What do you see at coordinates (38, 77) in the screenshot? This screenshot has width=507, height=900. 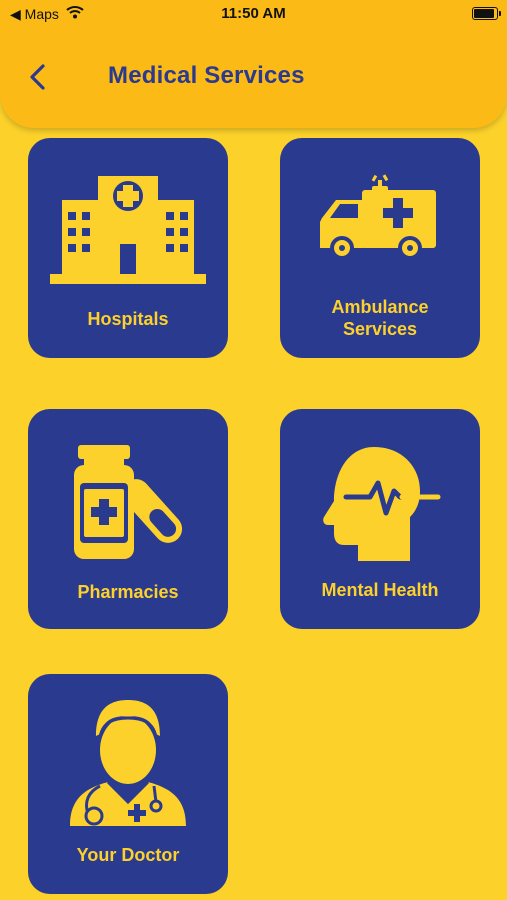 I see `back-chevron-icon` at bounding box center [38, 77].